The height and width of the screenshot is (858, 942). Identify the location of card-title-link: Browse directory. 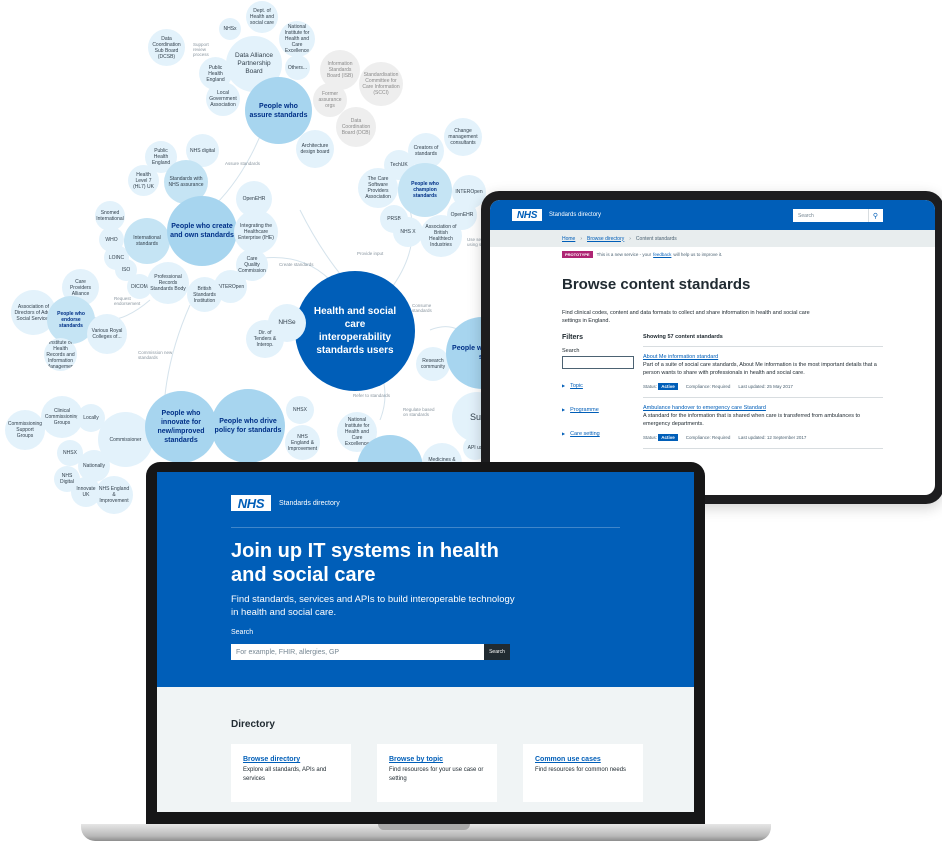
(291, 759).